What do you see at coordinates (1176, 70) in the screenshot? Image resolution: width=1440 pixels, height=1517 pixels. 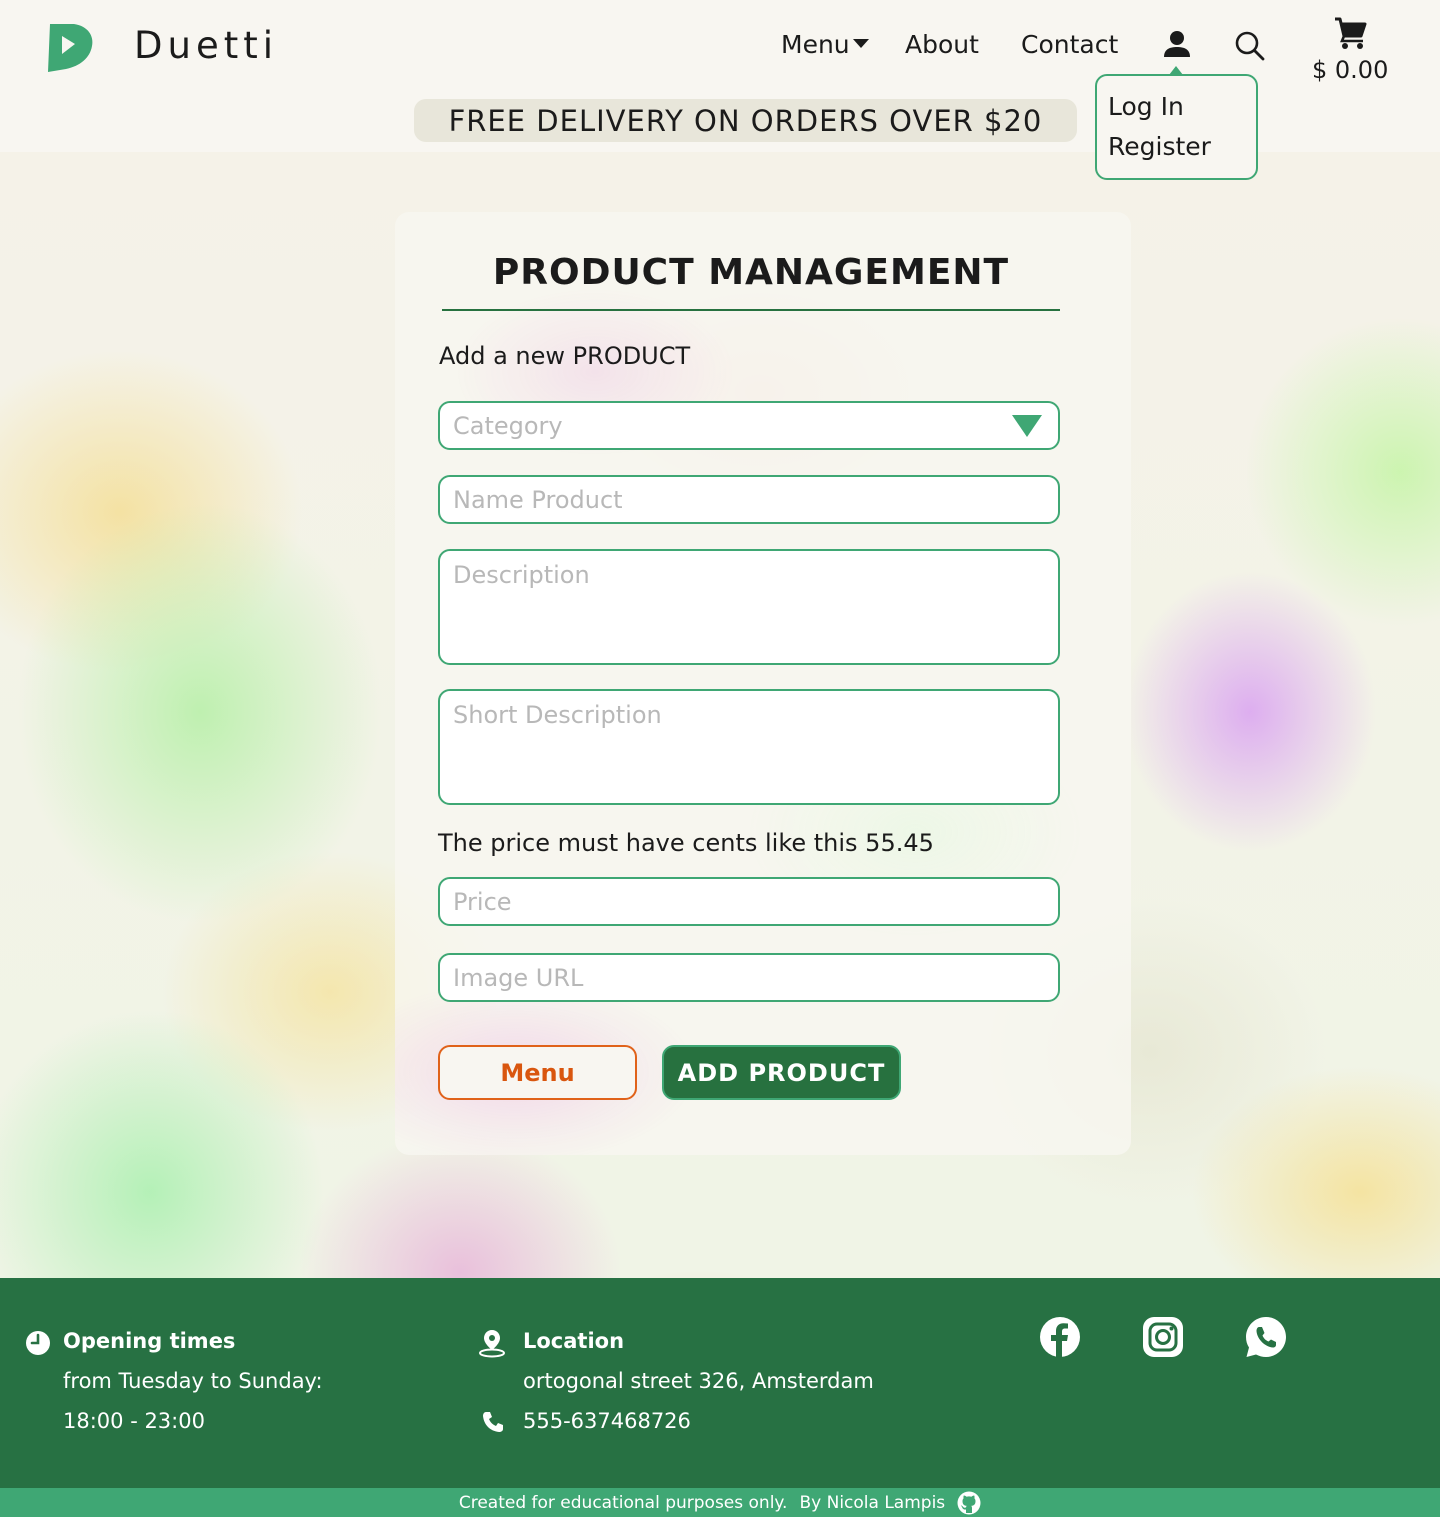 I see `dropdown-arrow` at bounding box center [1176, 70].